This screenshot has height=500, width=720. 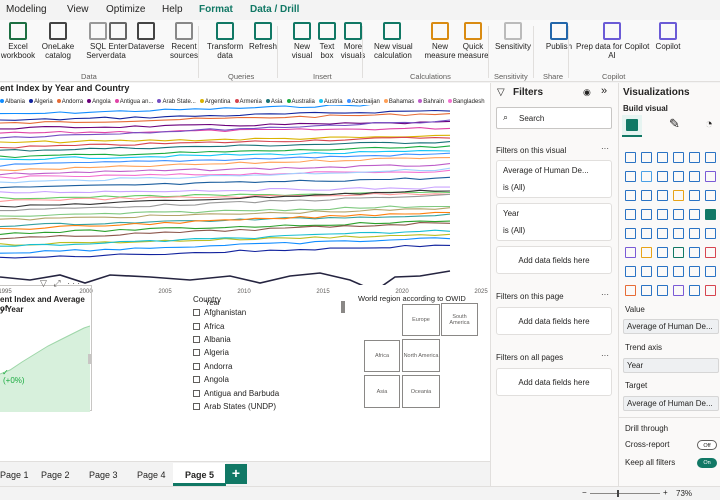 What do you see at coordinates (625, 493) in the screenshot?
I see `zoom-slider` at bounding box center [625, 493].